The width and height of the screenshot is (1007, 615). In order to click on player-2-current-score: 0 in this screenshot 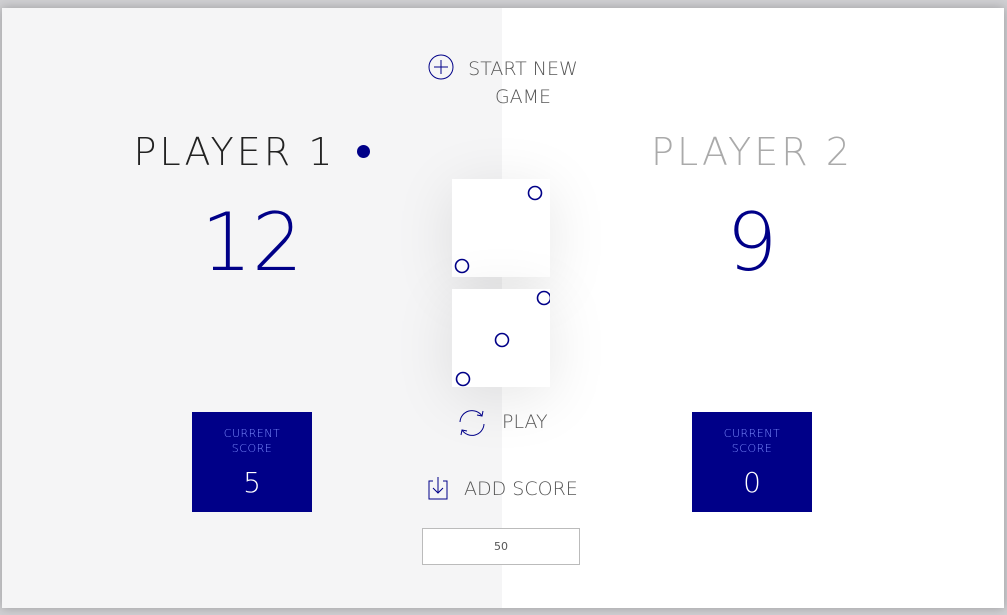, I will do `click(752, 482)`.